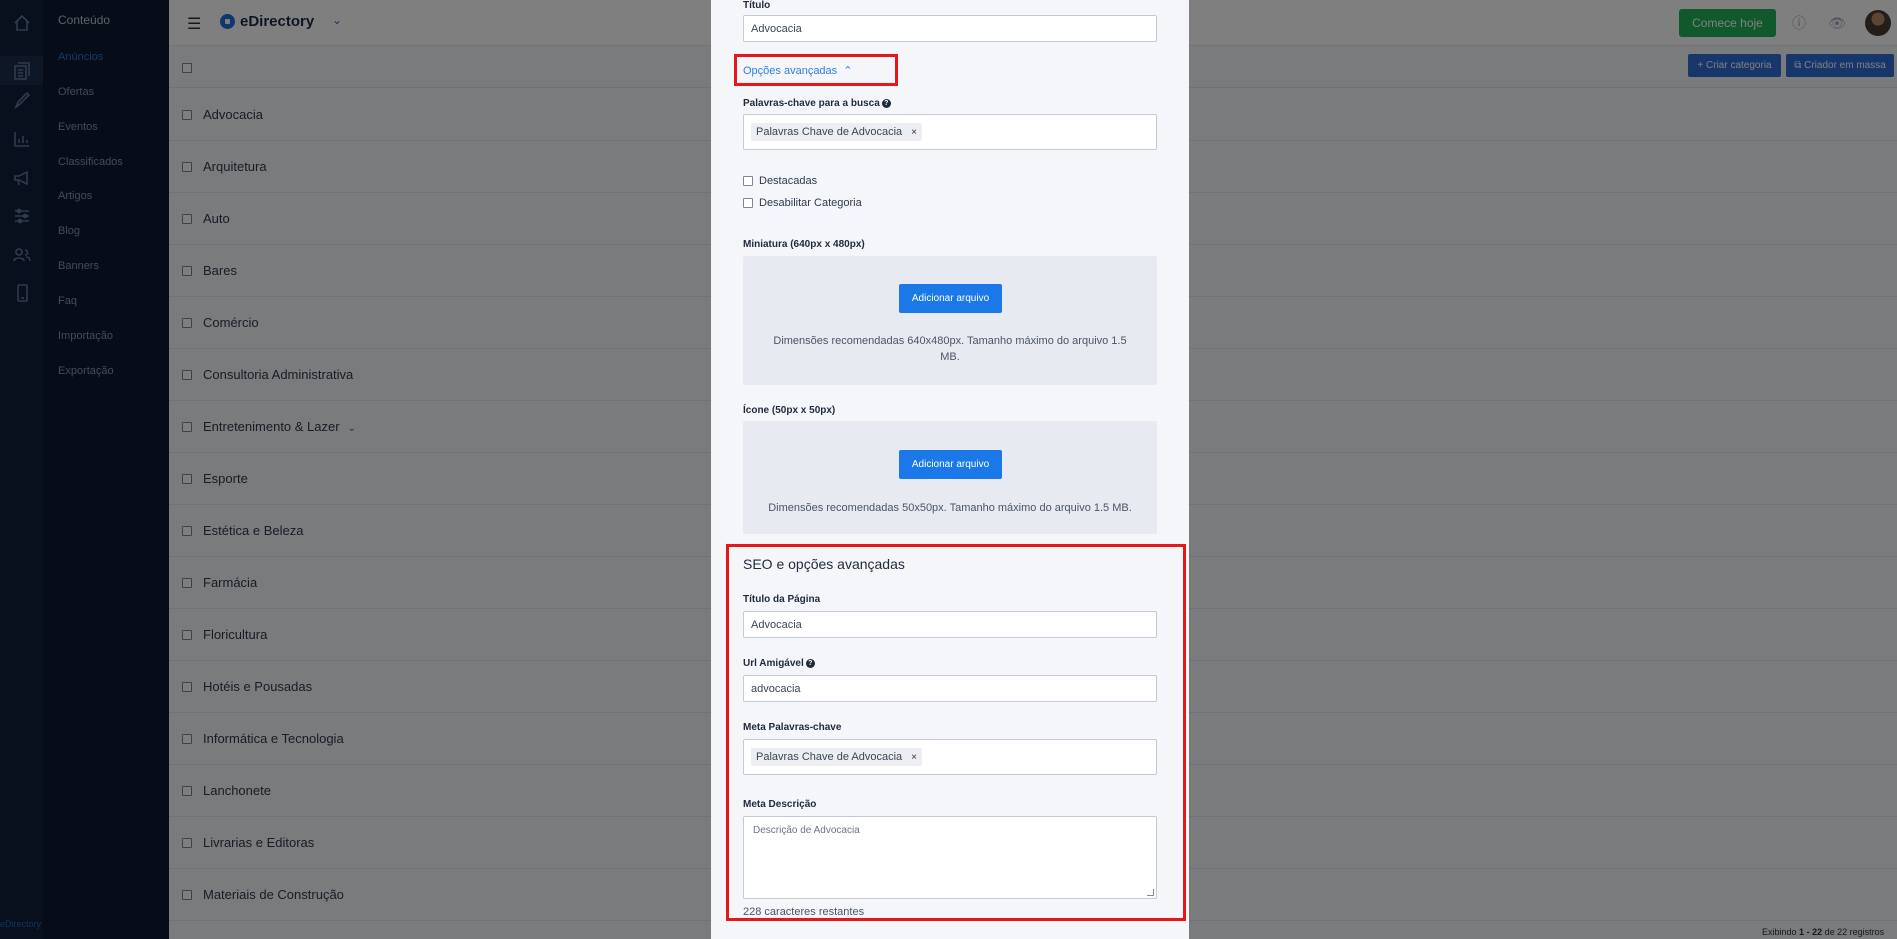 The height and width of the screenshot is (939, 1897). What do you see at coordinates (792, 727) in the screenshot?
I see `meta-keywords-label: Meta Palavras-chave` at bounding box center [792, 727].